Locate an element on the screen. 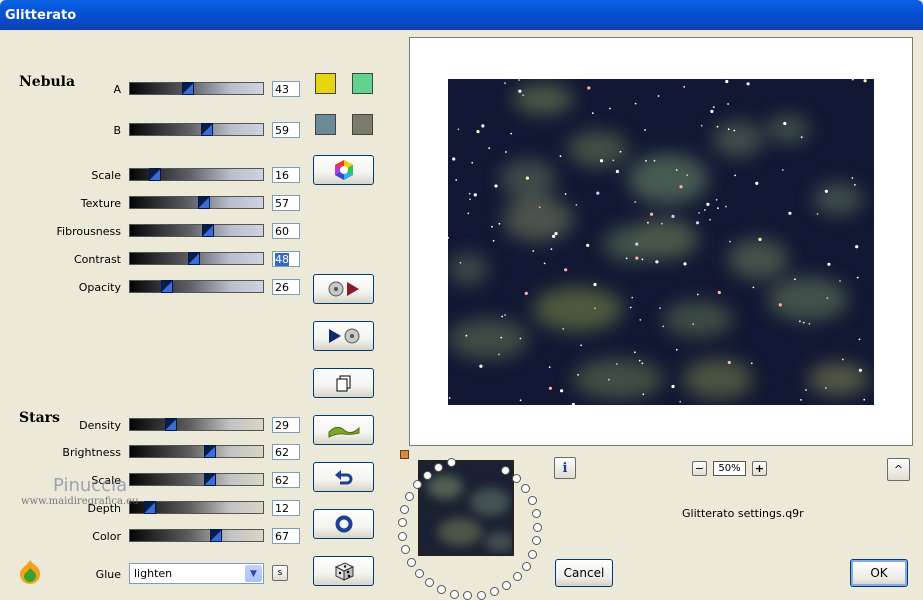 The image size is (923, 600). stars-color-slider is located at coordinates (196, 535).